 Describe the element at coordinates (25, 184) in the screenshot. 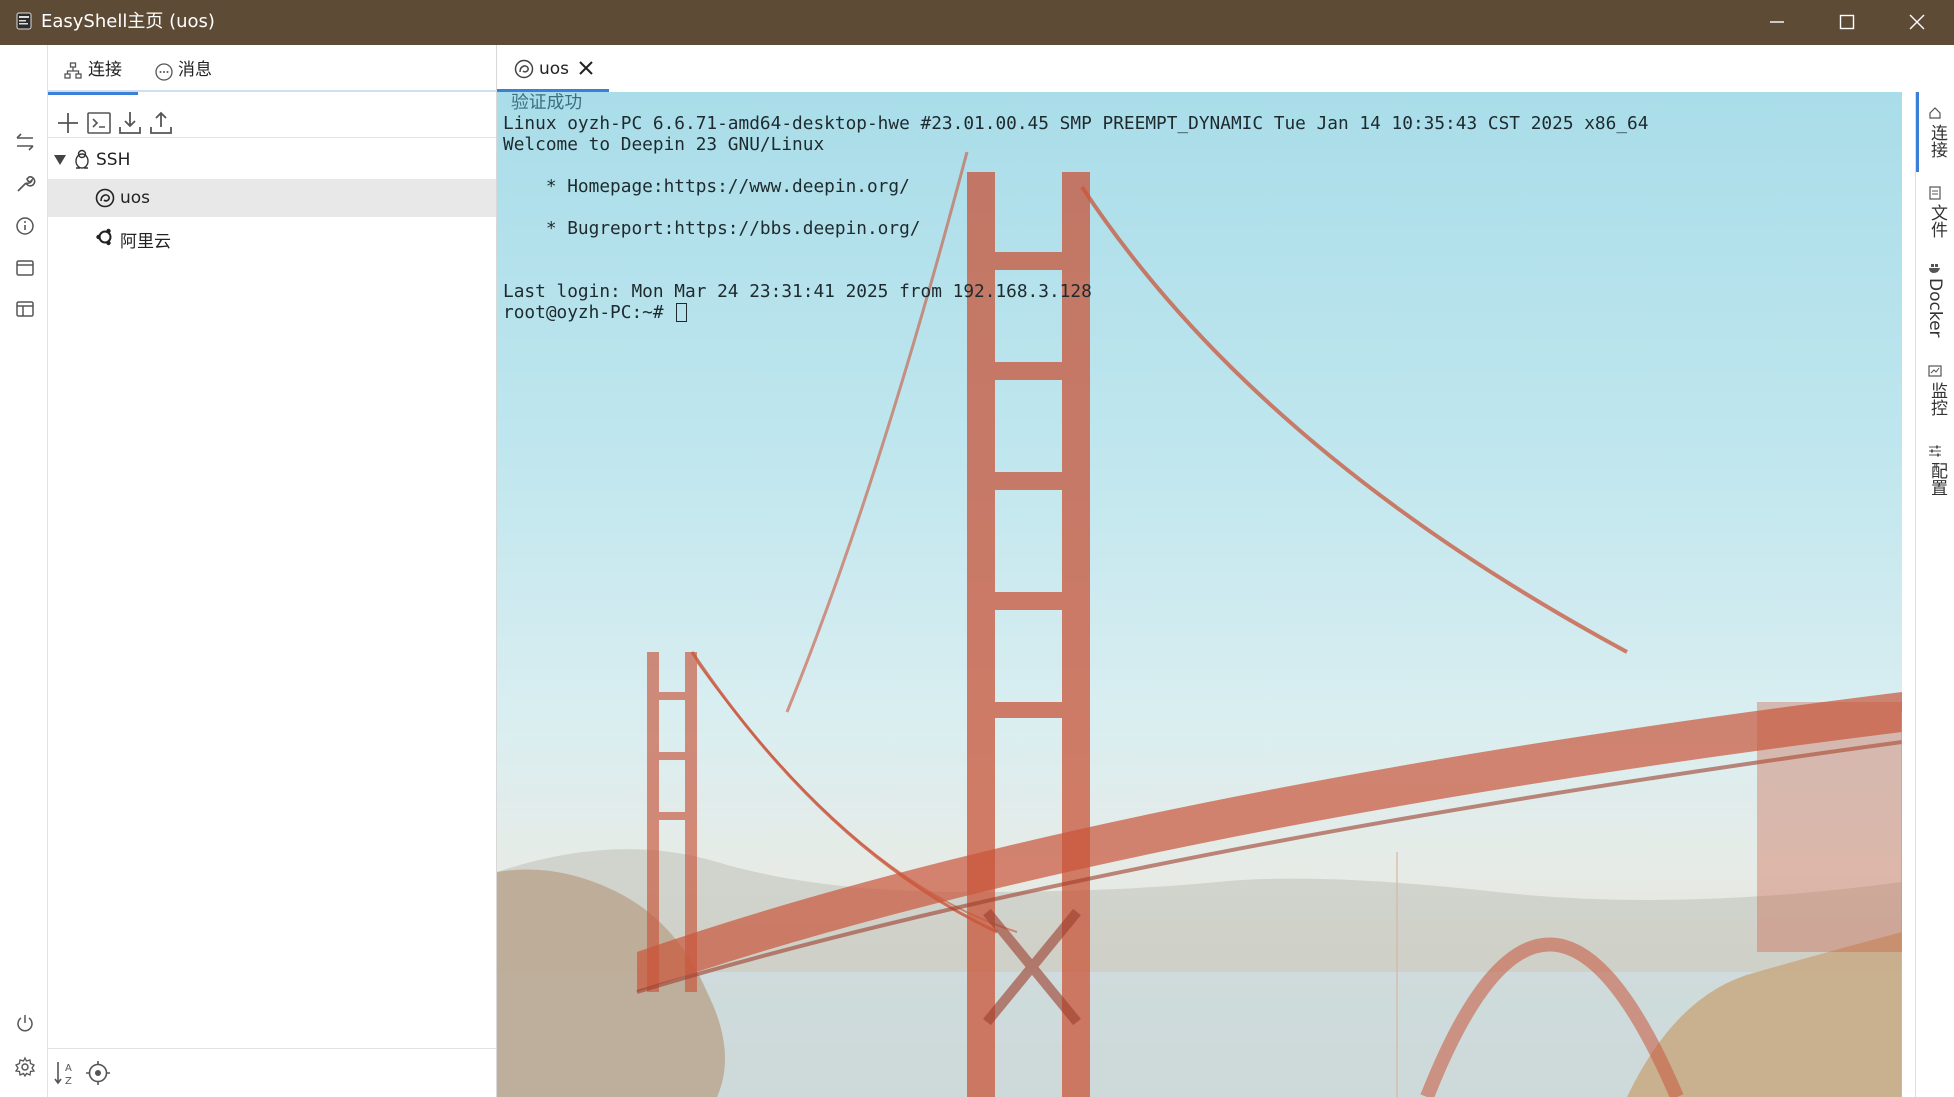

I see `wrench-icon` at that location.